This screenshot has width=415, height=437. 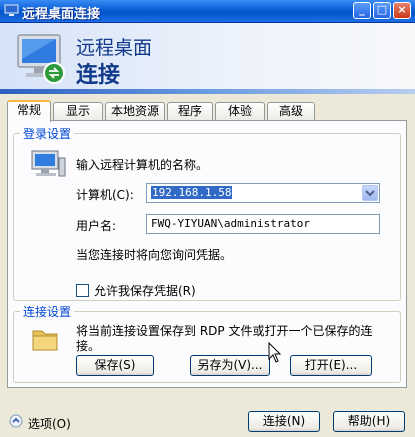 I want to click on tab-advanced: 高级, so click(x=291, y=111).